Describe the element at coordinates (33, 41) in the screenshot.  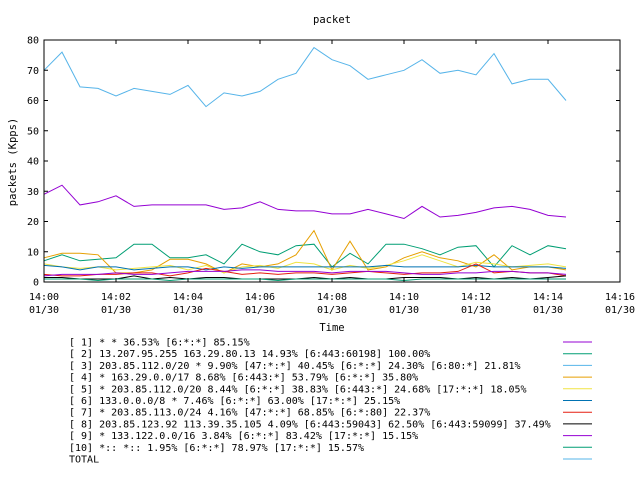
I see `y-tick-label: 80` at that location.